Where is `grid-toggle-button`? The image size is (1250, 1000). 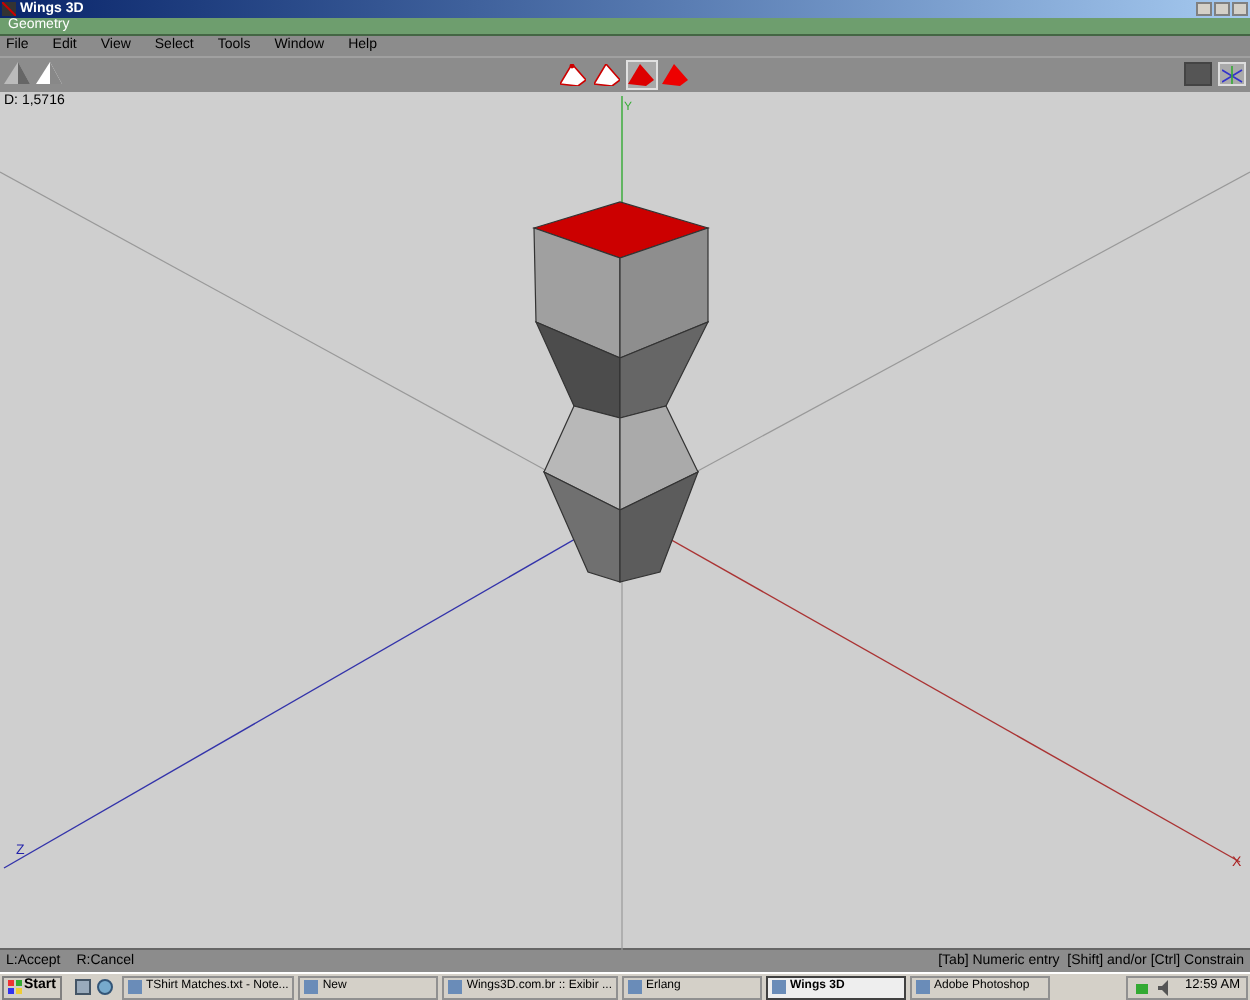
grid-toggle-button is located at coordinates (1198, 74).